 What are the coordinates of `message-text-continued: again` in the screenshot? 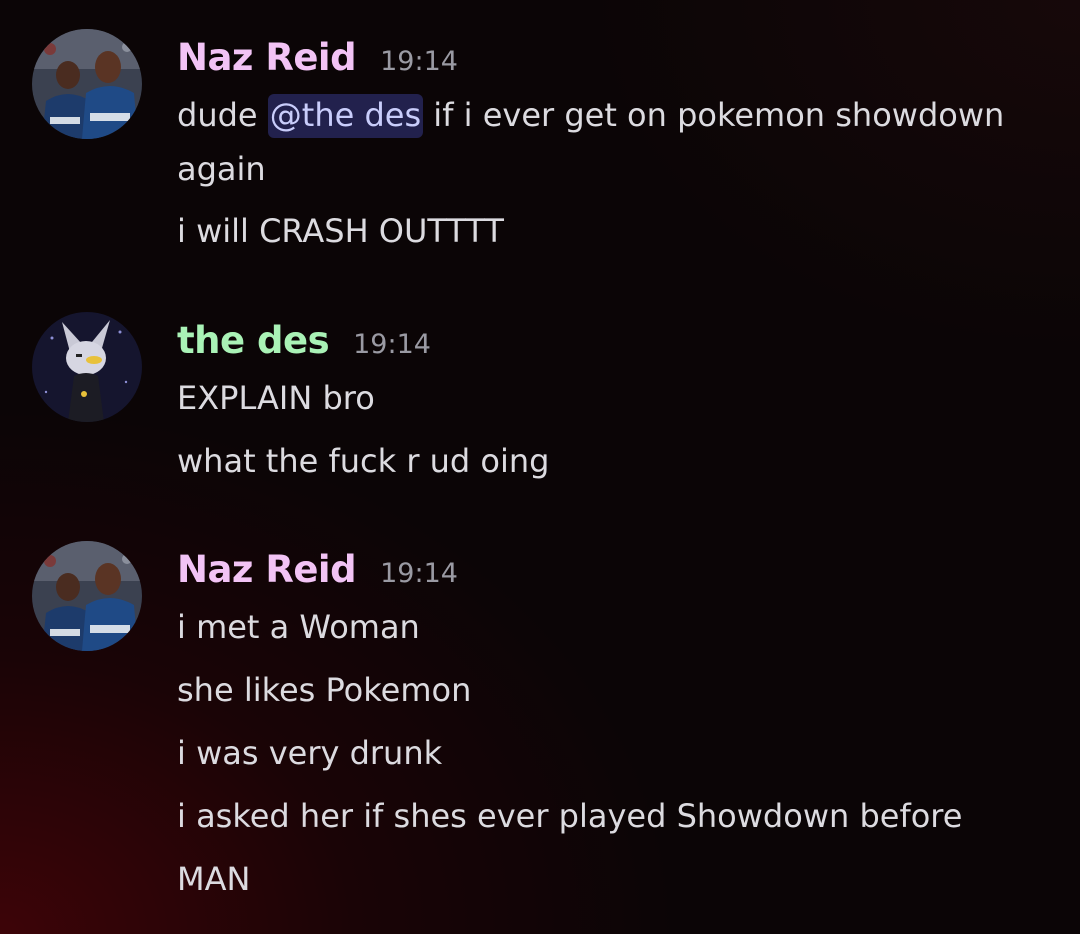 It's located at (221, 169).